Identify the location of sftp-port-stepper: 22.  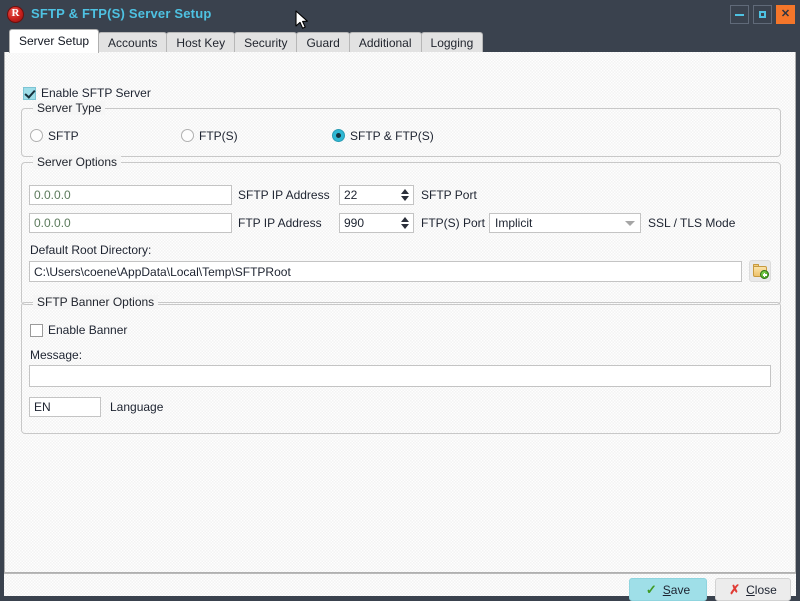
(376, 195).